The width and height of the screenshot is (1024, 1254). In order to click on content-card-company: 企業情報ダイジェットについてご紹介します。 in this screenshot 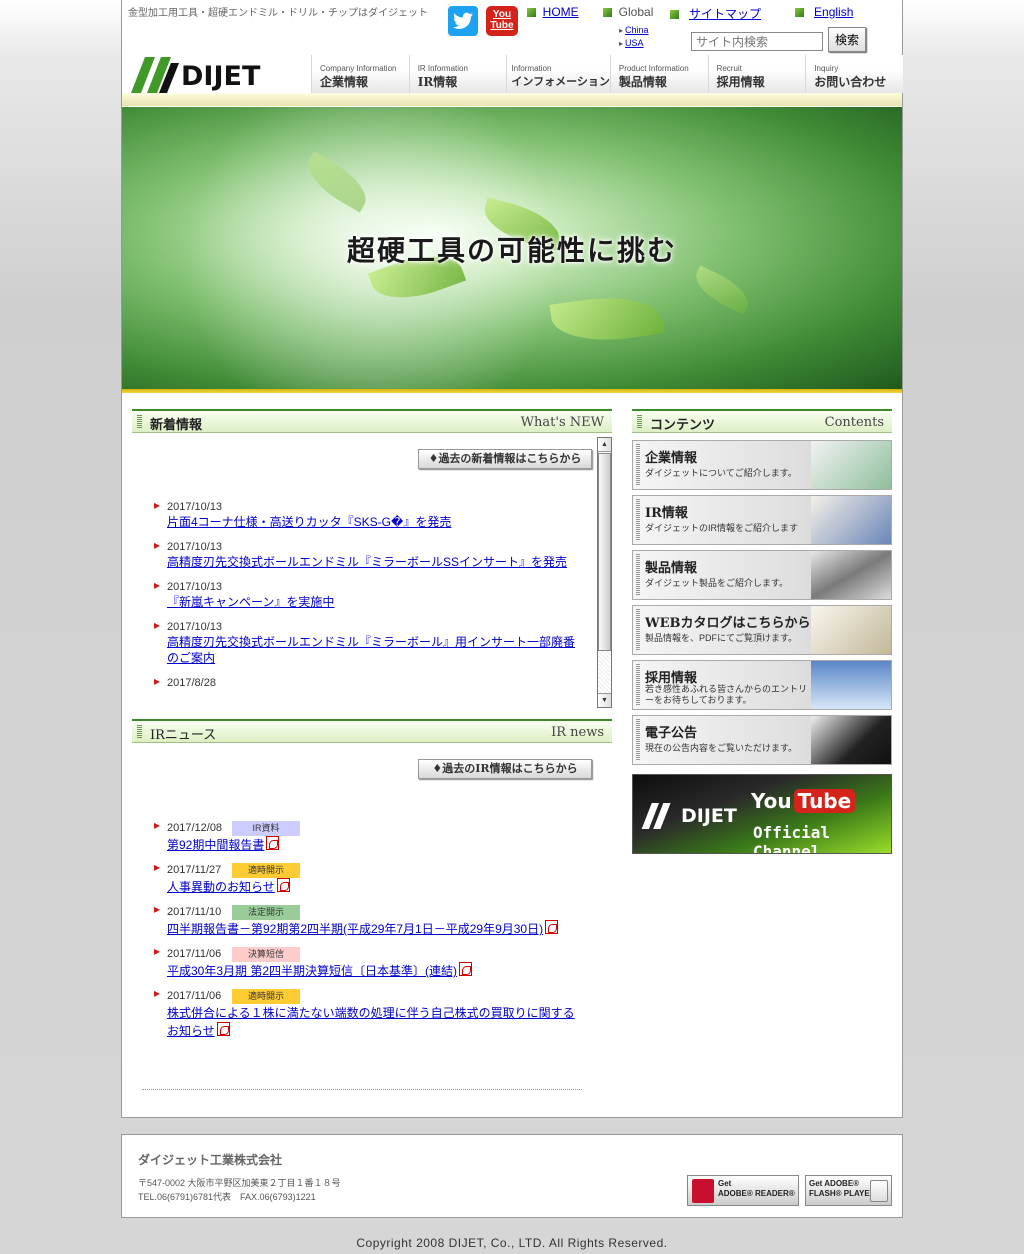, I will do `click(762, 465)`.